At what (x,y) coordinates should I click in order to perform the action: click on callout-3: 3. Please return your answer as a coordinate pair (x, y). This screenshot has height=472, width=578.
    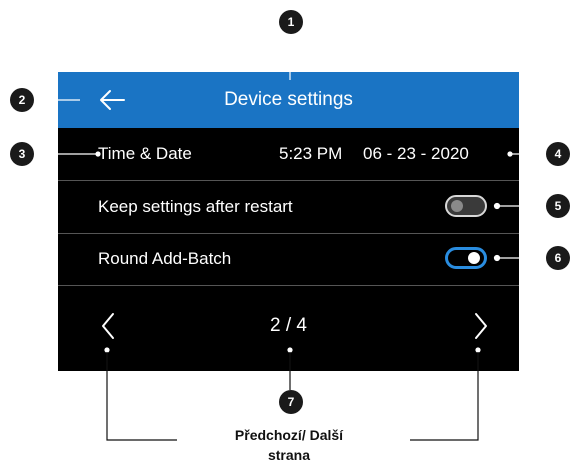
    Looking at the image, I should click on (22, 154).